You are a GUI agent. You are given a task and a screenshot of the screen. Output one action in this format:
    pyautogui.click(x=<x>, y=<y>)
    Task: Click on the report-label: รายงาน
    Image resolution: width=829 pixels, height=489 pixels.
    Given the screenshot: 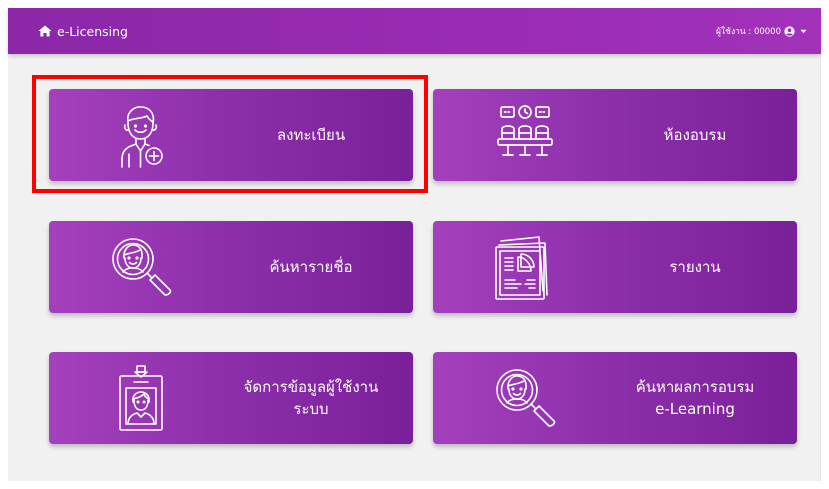 What is the action you would take?
    pyautogui.click(x=695, y=267)
    